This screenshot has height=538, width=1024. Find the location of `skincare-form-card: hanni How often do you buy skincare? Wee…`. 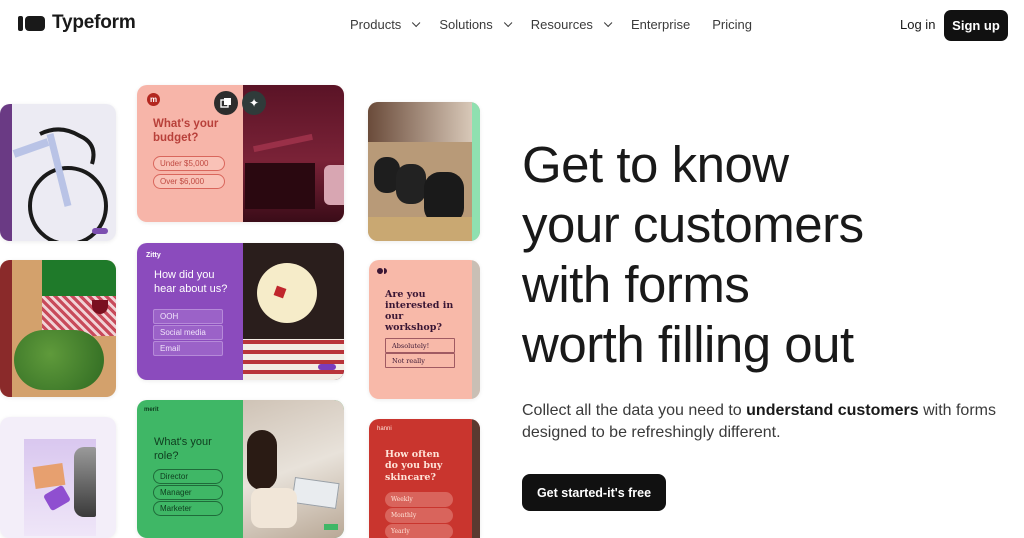

skincare-form-card: hanni How often do you buy skincare? Wee… is located at coordinates (424, 478).